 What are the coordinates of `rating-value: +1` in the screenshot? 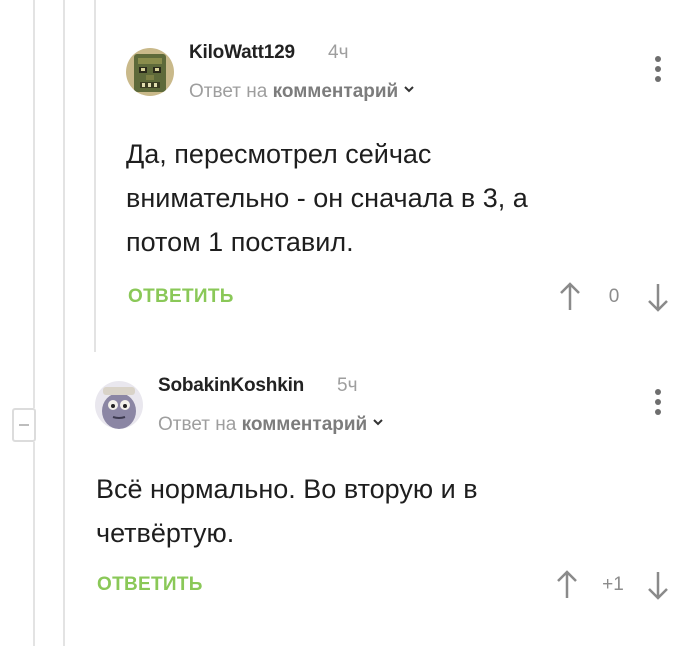 It's located at (613, 584).